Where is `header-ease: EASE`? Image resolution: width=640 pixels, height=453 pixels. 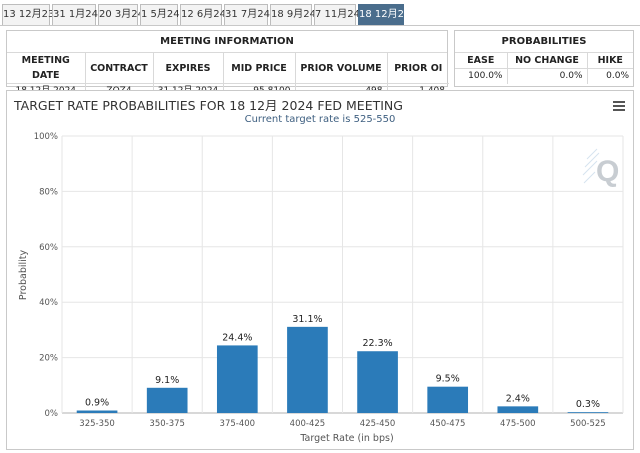
header-ease: EASE is located at coordinates (481, 61).